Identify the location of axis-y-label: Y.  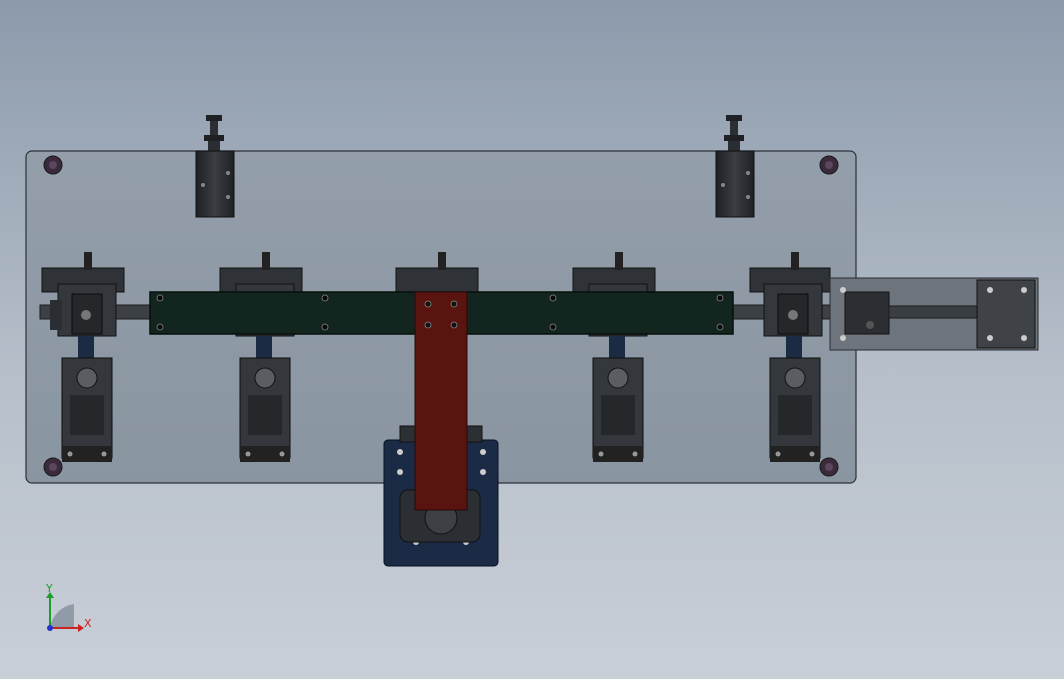
(49, 588).